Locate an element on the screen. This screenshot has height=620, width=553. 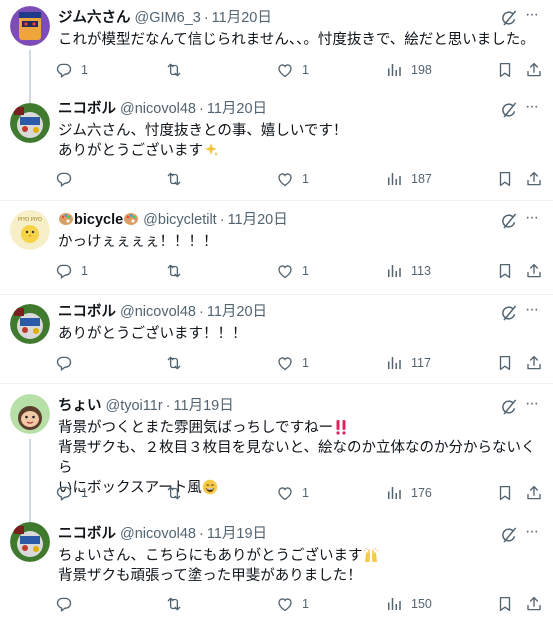
views-button: 176 is located at coordinates (408, 493).